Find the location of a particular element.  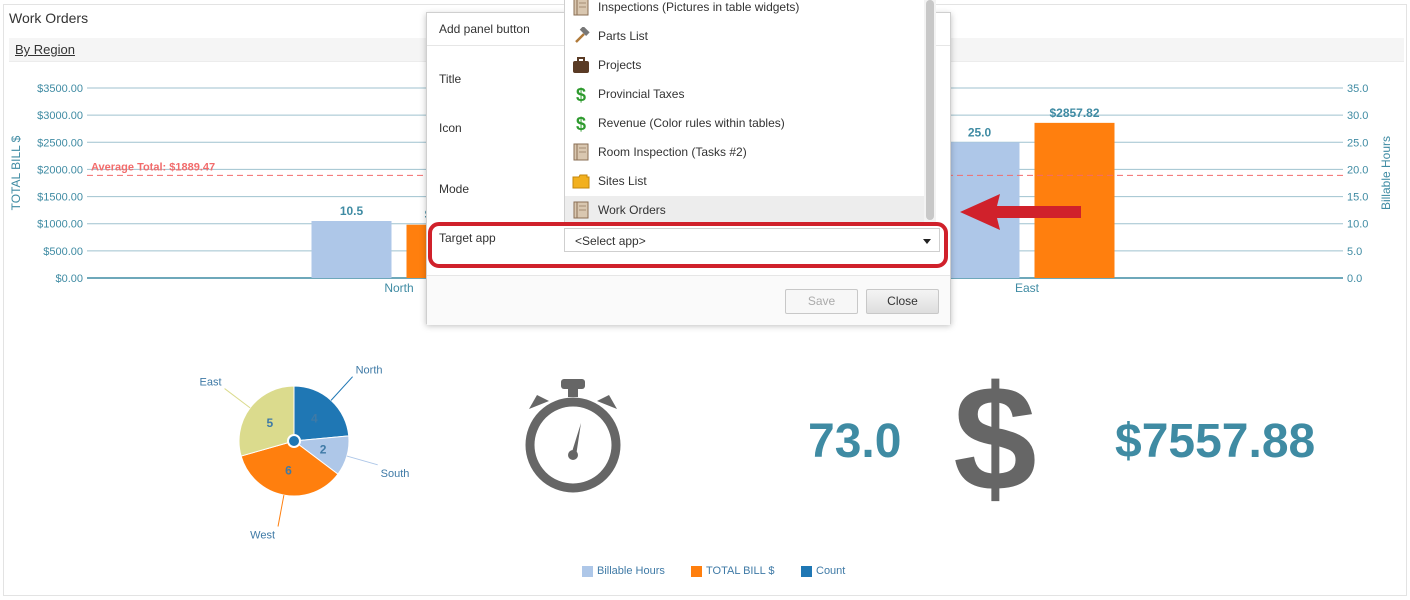

y-axis-title-left: TOTAL BILL $ is located at coordinates (16, 172).